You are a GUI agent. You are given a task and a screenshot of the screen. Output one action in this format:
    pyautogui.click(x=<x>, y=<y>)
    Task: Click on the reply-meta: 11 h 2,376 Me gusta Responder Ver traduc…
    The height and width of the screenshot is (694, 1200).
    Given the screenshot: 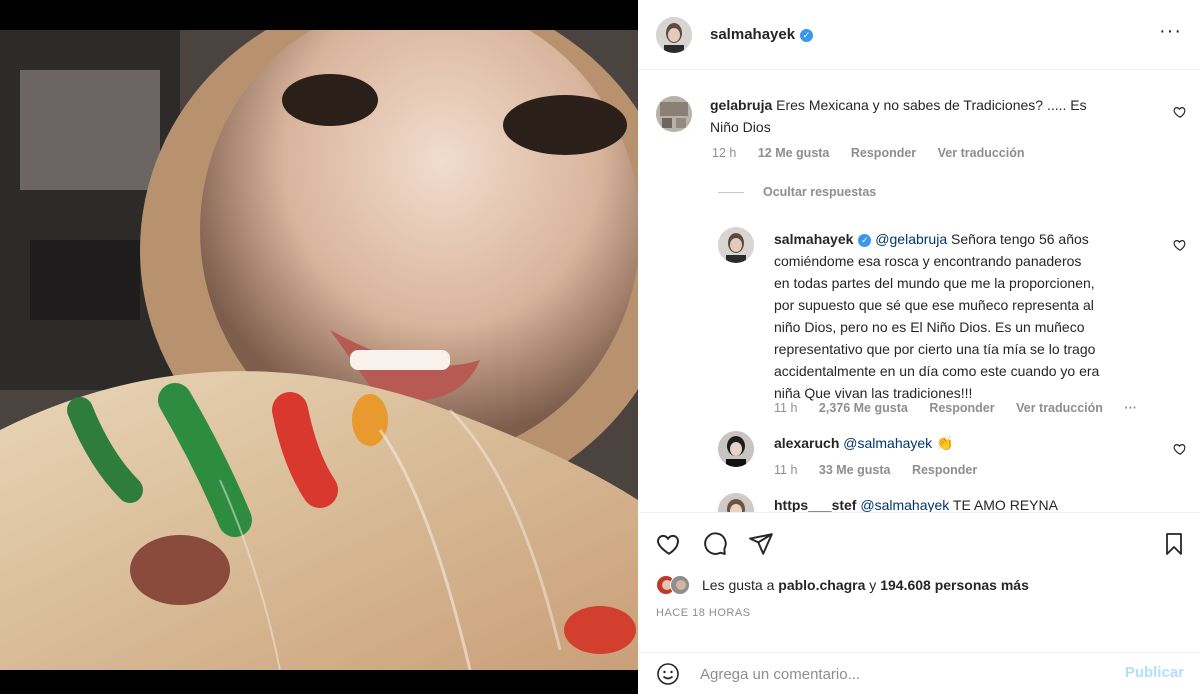 What is the action you would take?
    pyautogui.click(x=964, y=408)
    